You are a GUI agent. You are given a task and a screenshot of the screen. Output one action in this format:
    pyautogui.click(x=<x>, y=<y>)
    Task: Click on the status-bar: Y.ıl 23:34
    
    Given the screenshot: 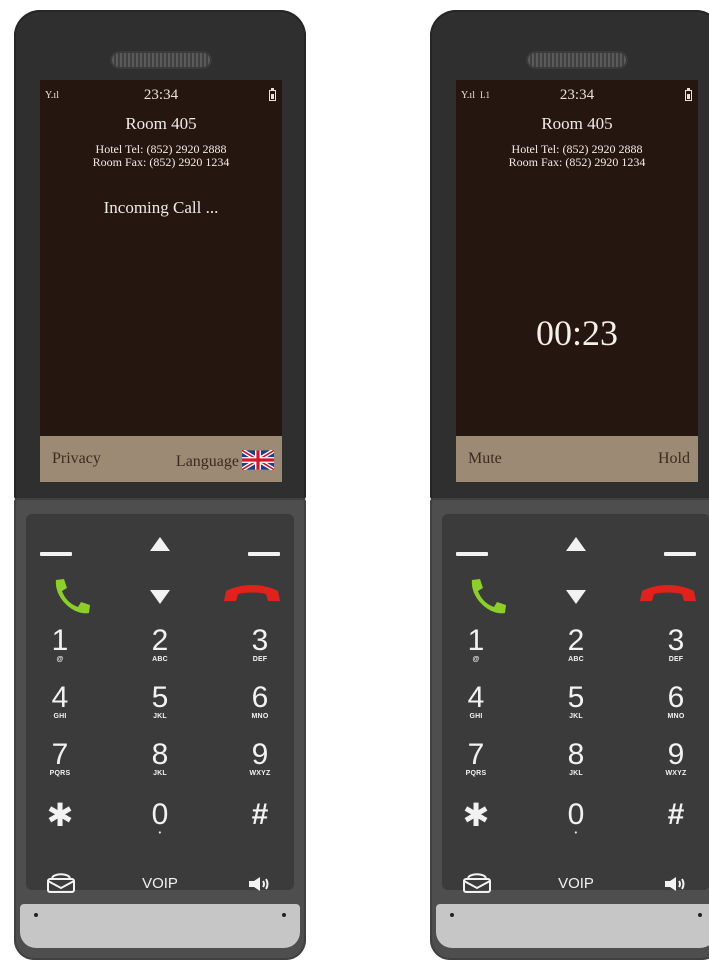 What is the action you would take?
    pyautogui.click(x=161, y=95)
    